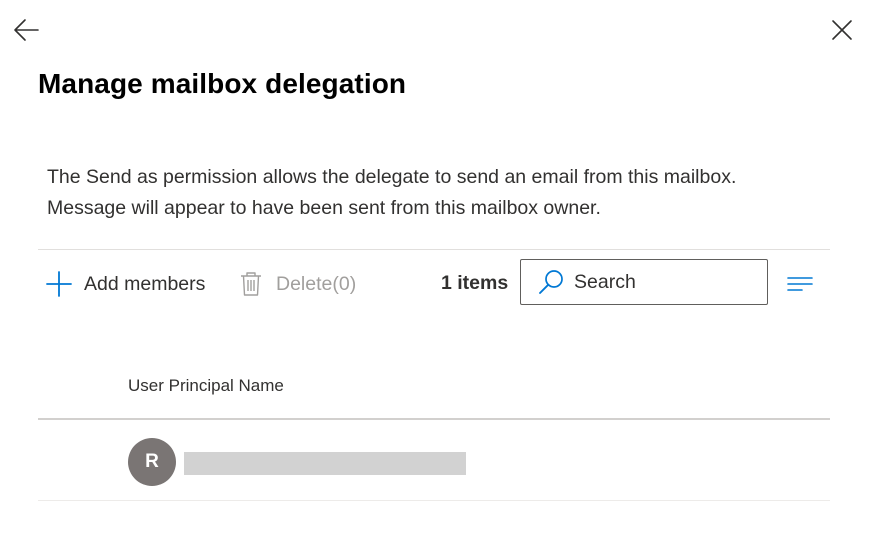  Describe the element at coordinates (59, 284) in the screenshot. I see `plus-icon` at that location.